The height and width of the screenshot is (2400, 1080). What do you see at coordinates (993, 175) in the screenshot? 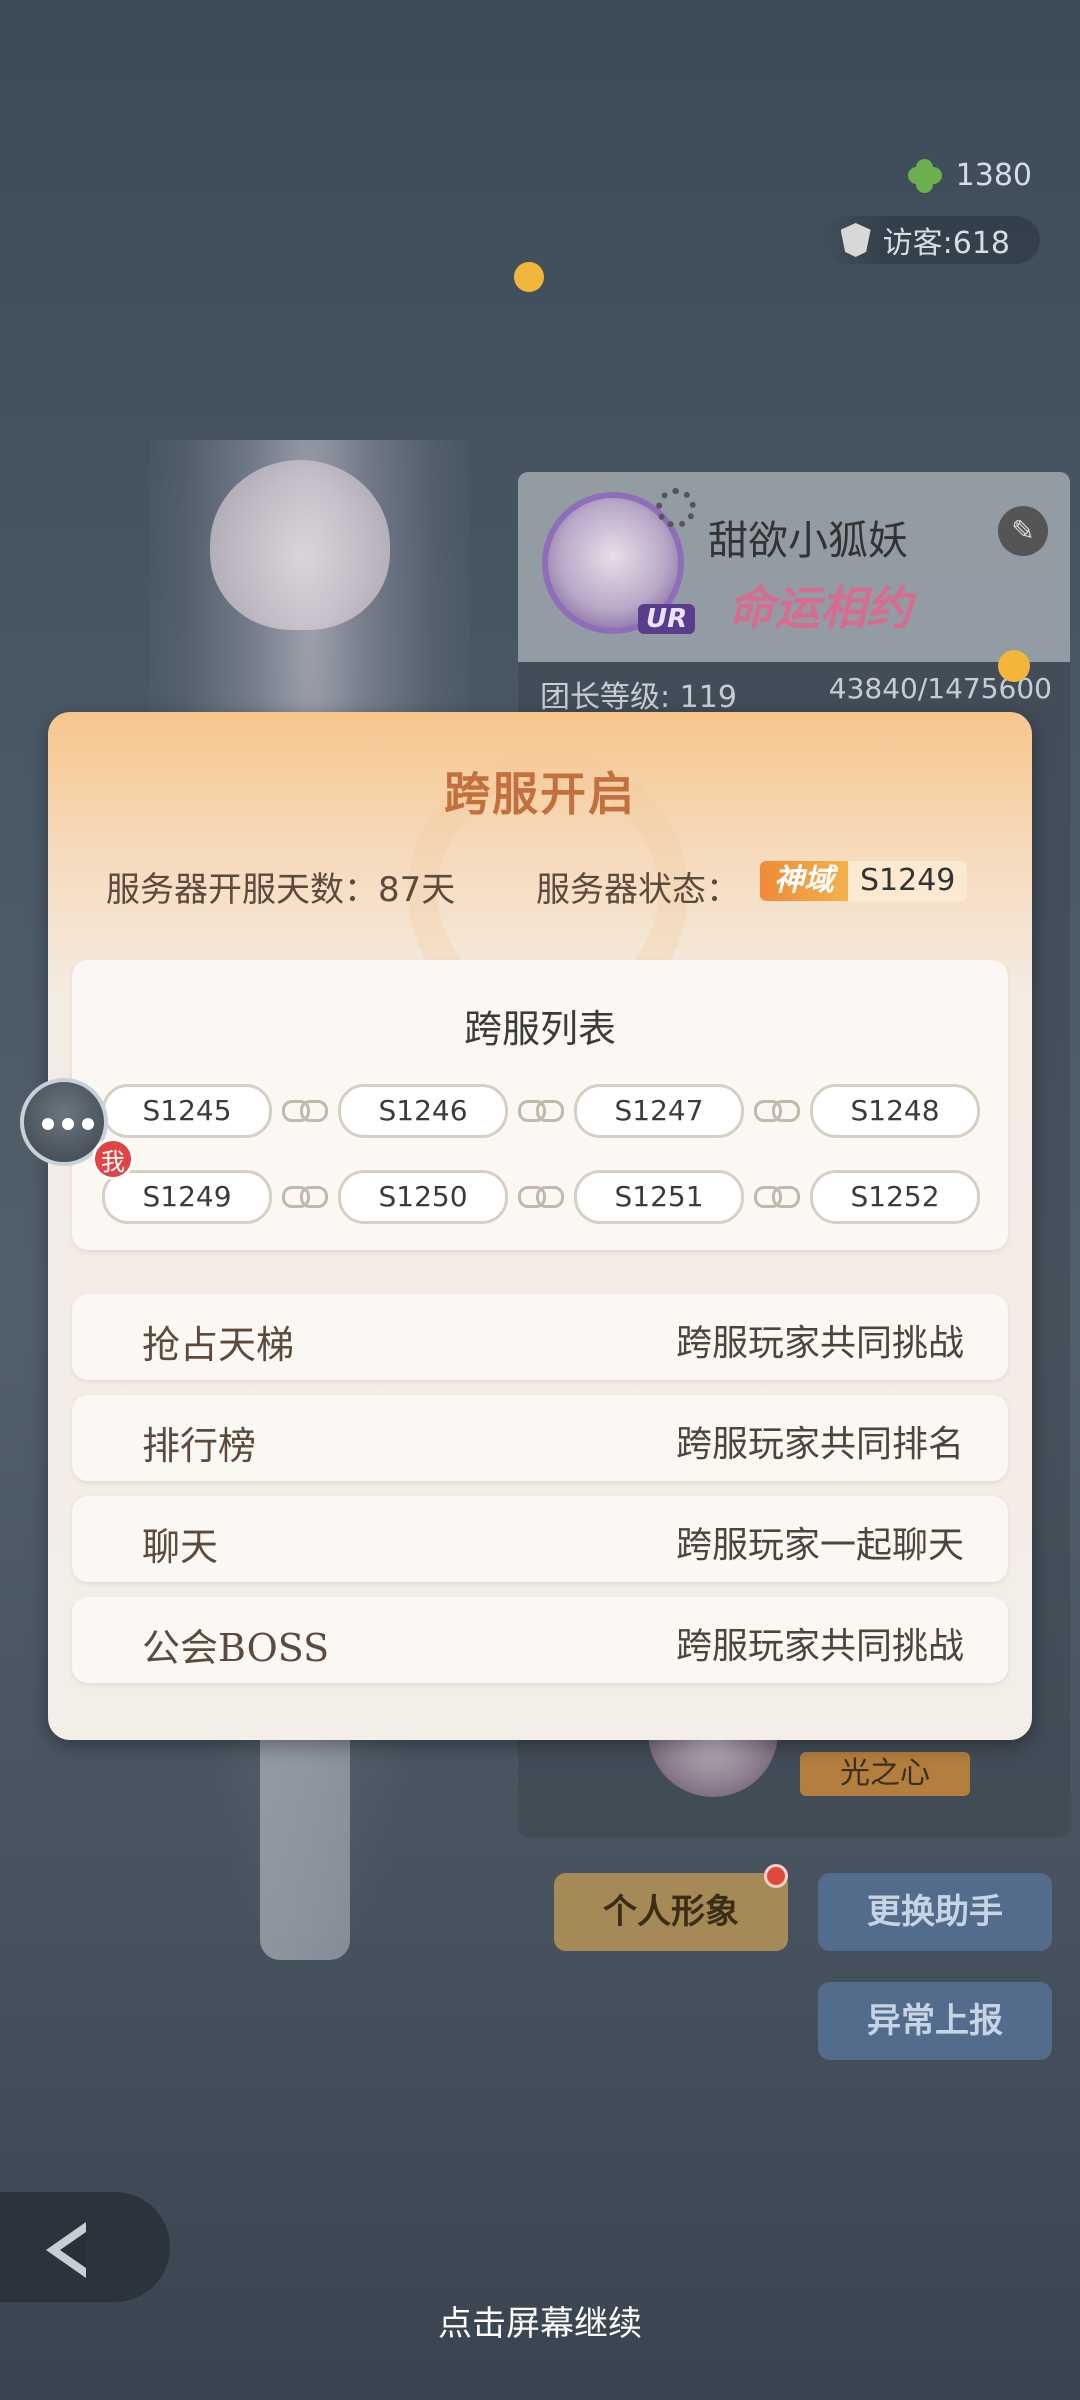
I see `clover-count: 1380` at bounding box center [993, 175].